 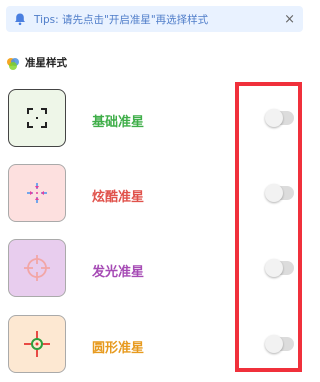 I want to click on circle-crosshair-toggle, so click(x=279, y=344).